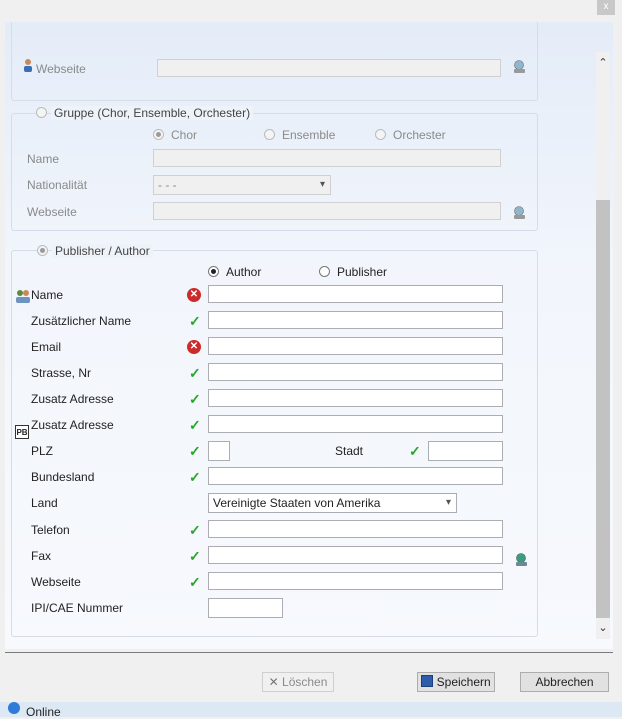 The image size is (622, 719). Describe the element at coordinates (309, 135) in the screenshot. I see `gruppe-option-ensemble-label: Ensemble` at that location.